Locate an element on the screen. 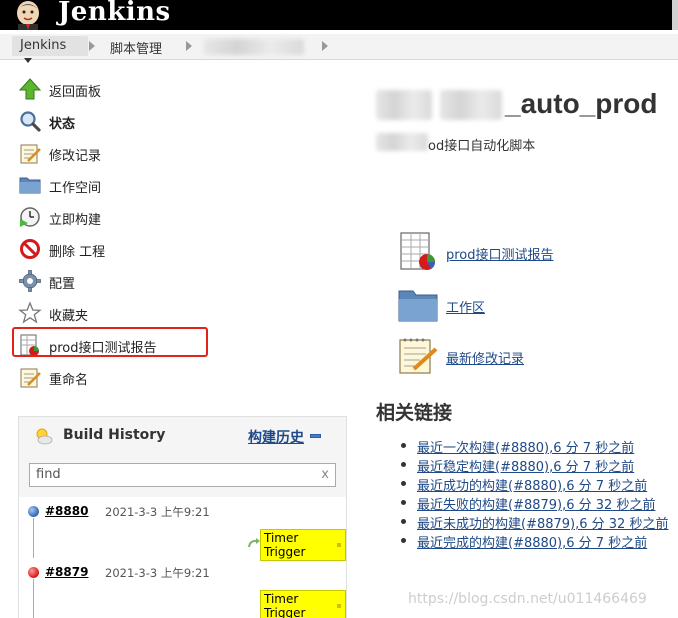 The width and height of the screenshot is (678, 618). gear-icon is located at coordinates (30, 281).